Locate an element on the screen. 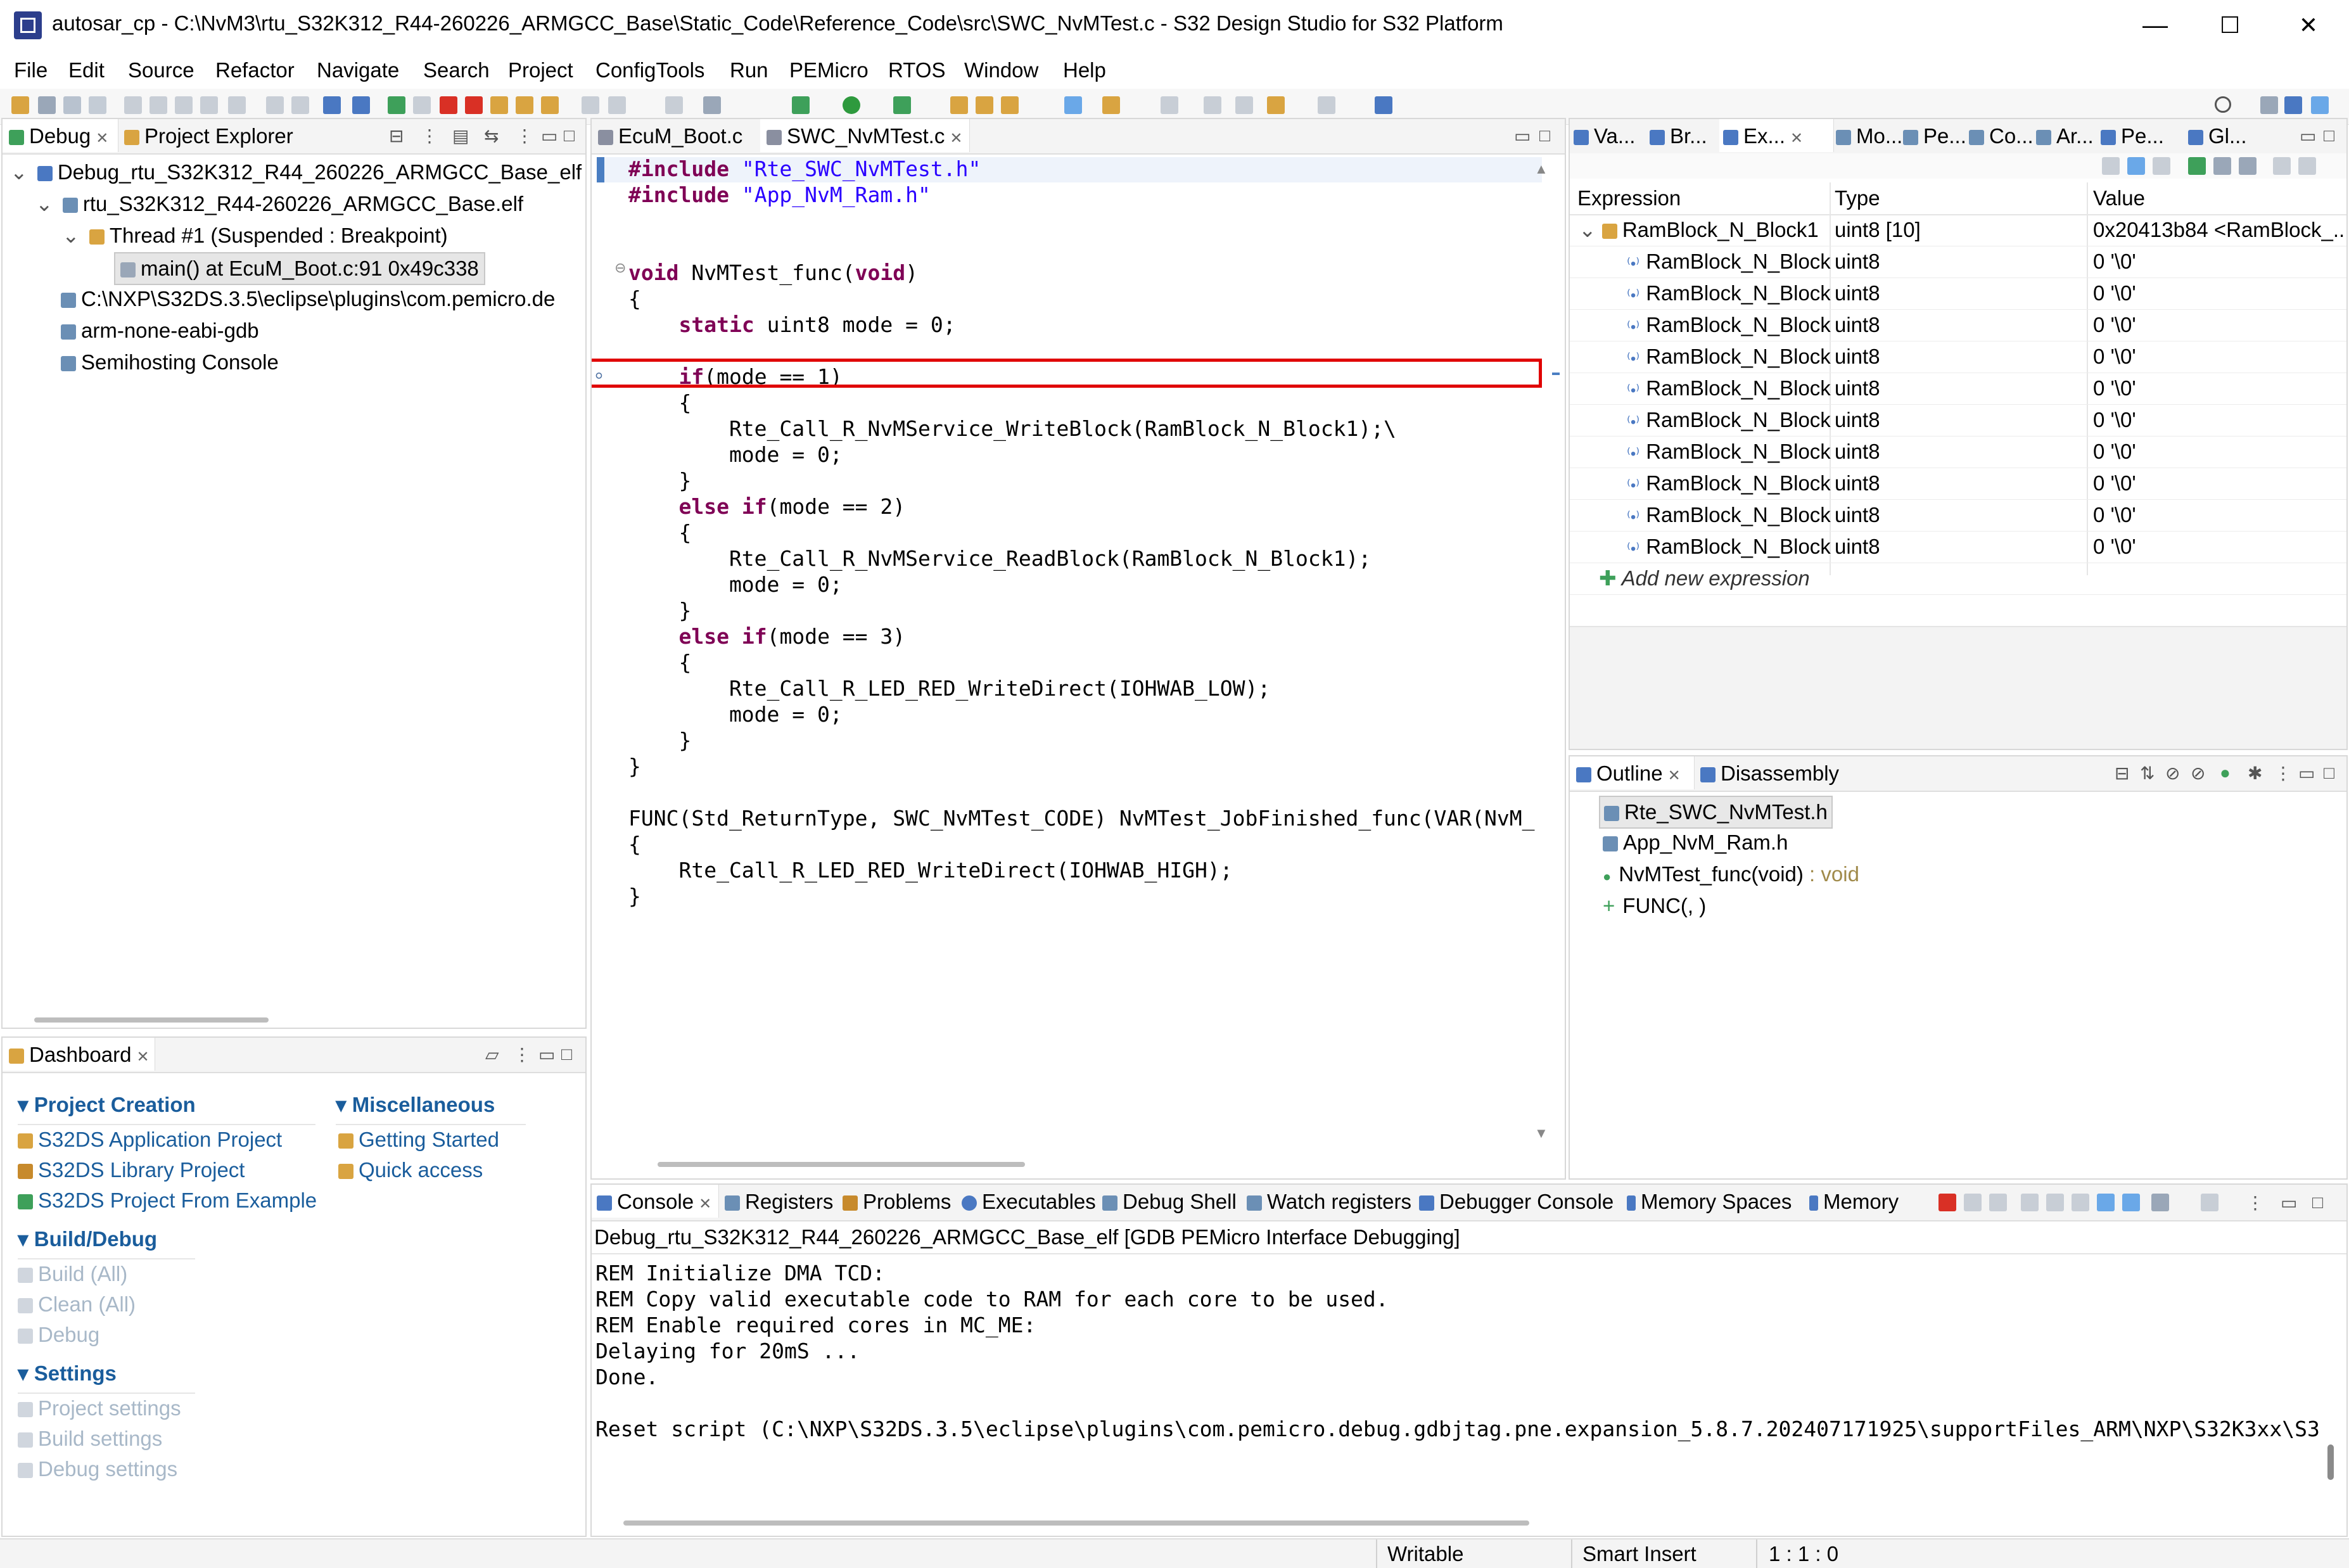 This screenshot has width=2349, height=1568. open-type-icon is located at coordinates (985, 105).